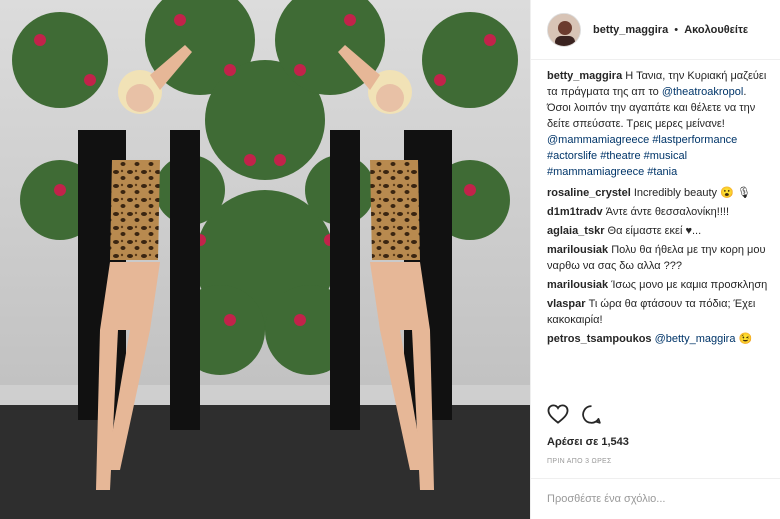 The width and height of the screenshot is (780, 519). I want to click on comment-item: rosaline_crystel Incredibly beauty 😮 🎙, so click(660, 193).